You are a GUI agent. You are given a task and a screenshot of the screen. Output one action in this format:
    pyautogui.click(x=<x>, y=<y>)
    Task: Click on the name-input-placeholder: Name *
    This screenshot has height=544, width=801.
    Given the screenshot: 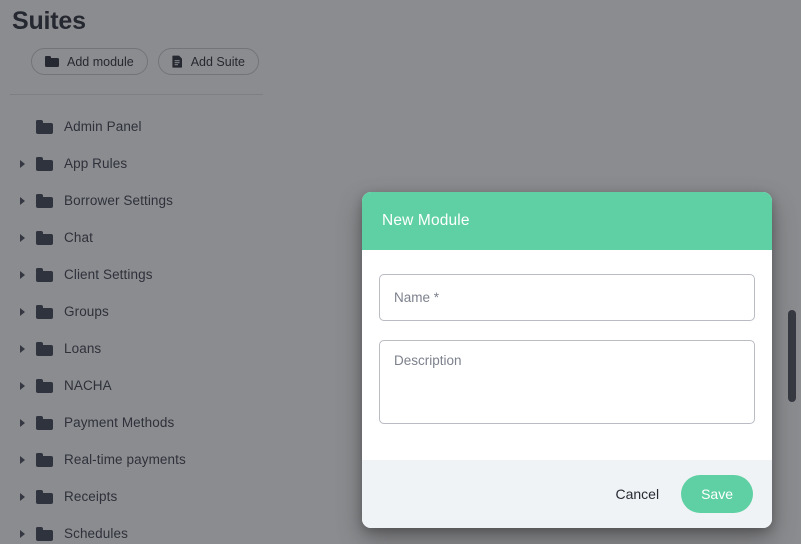 What is the action you would take?
    pyautogui.click(x=417, y=297)
    